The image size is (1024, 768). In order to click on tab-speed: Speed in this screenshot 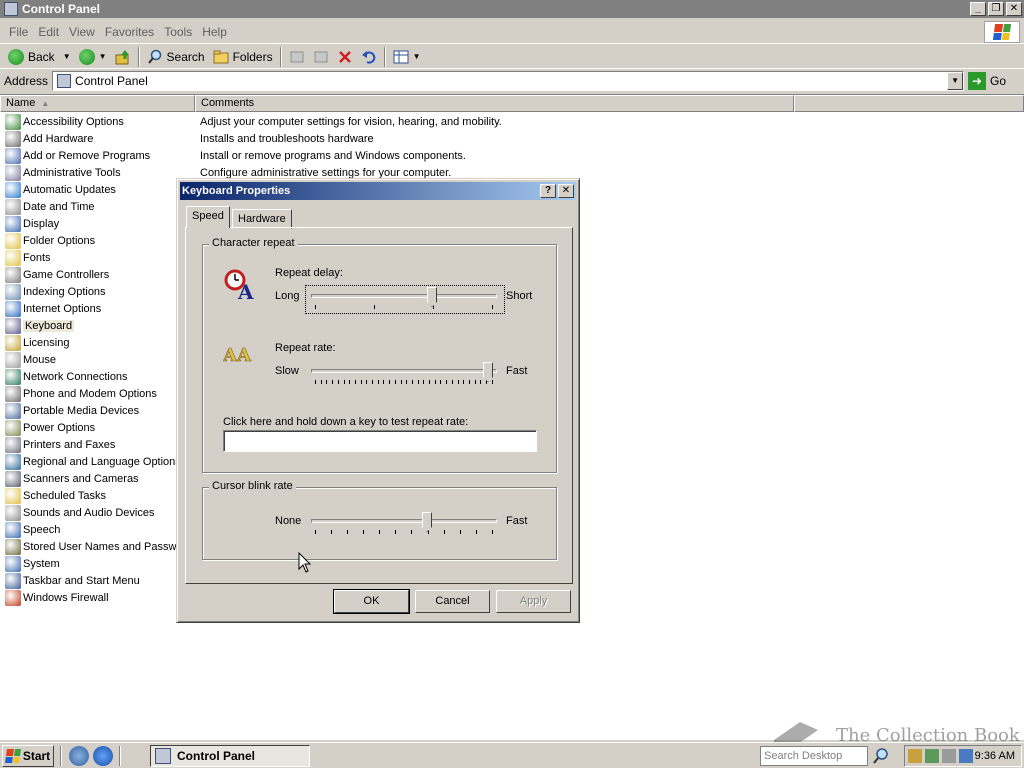, I will do `click(208, 217)`.